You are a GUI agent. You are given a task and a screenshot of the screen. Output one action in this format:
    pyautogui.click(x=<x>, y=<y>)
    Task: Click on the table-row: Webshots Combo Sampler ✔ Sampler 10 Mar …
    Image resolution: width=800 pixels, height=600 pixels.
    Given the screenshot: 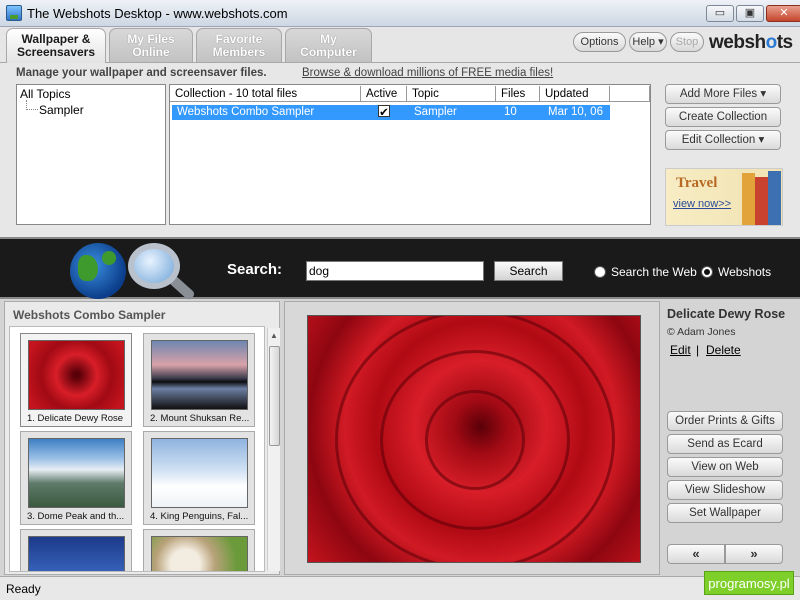 What is the action you would take?
    pyautogui.click(x=391, y=112)
    